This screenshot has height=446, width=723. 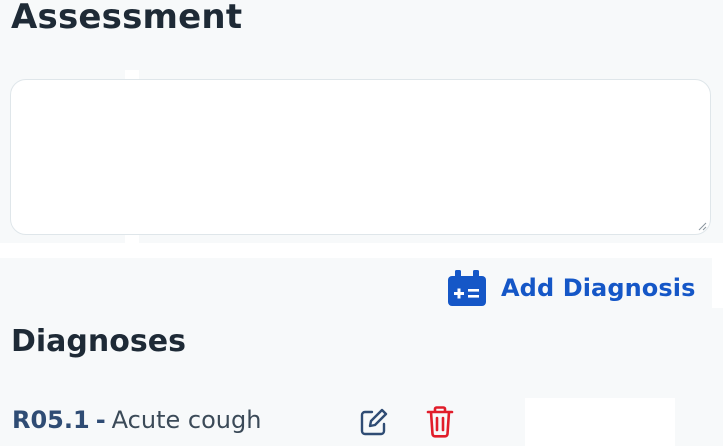 What do you see at coordinates (98, 341) in the screenshot?
I see `diagnoses-heading: Diagnoses` at bounding box center [98, 341].